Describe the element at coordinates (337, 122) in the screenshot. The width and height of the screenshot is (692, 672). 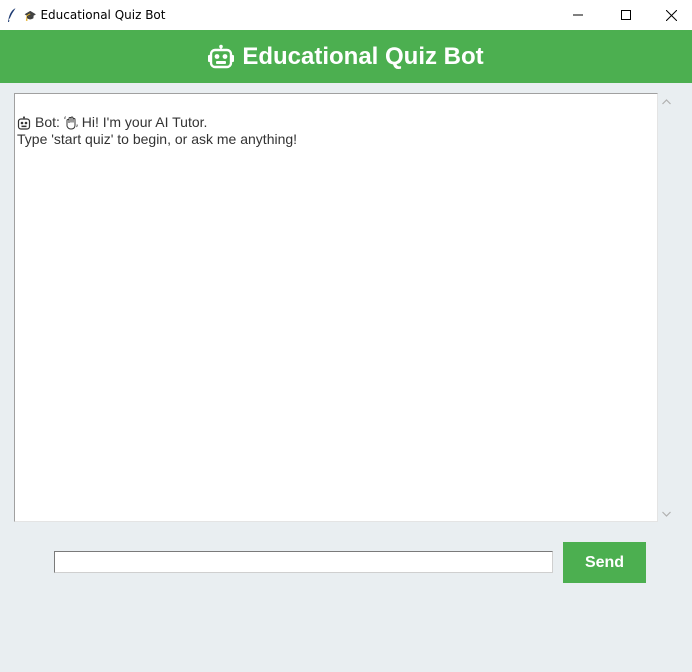
I see `chat-message: Bot: Hi! I'm your AI Tutor.` at that location.